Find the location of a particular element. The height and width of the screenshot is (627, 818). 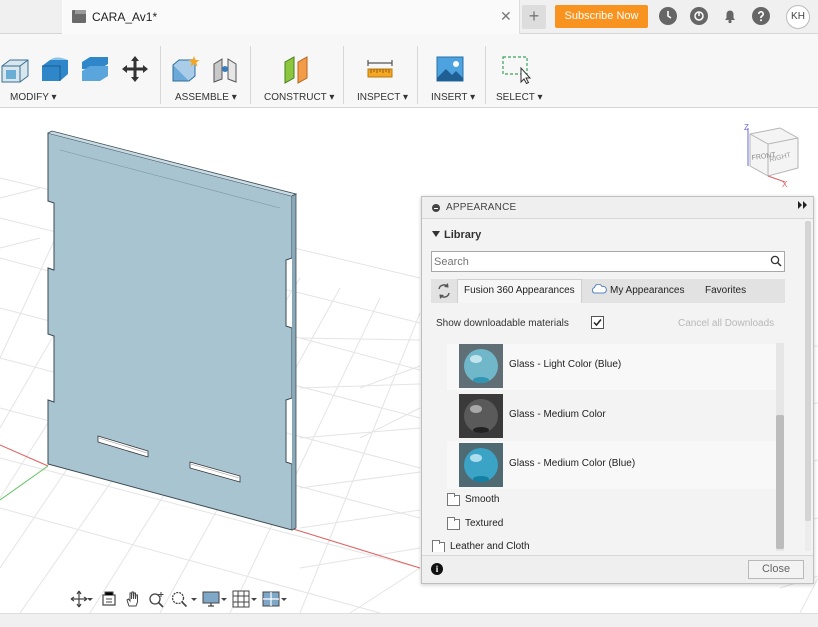

collapse-panel-icon is located at coordinates (436, 208).